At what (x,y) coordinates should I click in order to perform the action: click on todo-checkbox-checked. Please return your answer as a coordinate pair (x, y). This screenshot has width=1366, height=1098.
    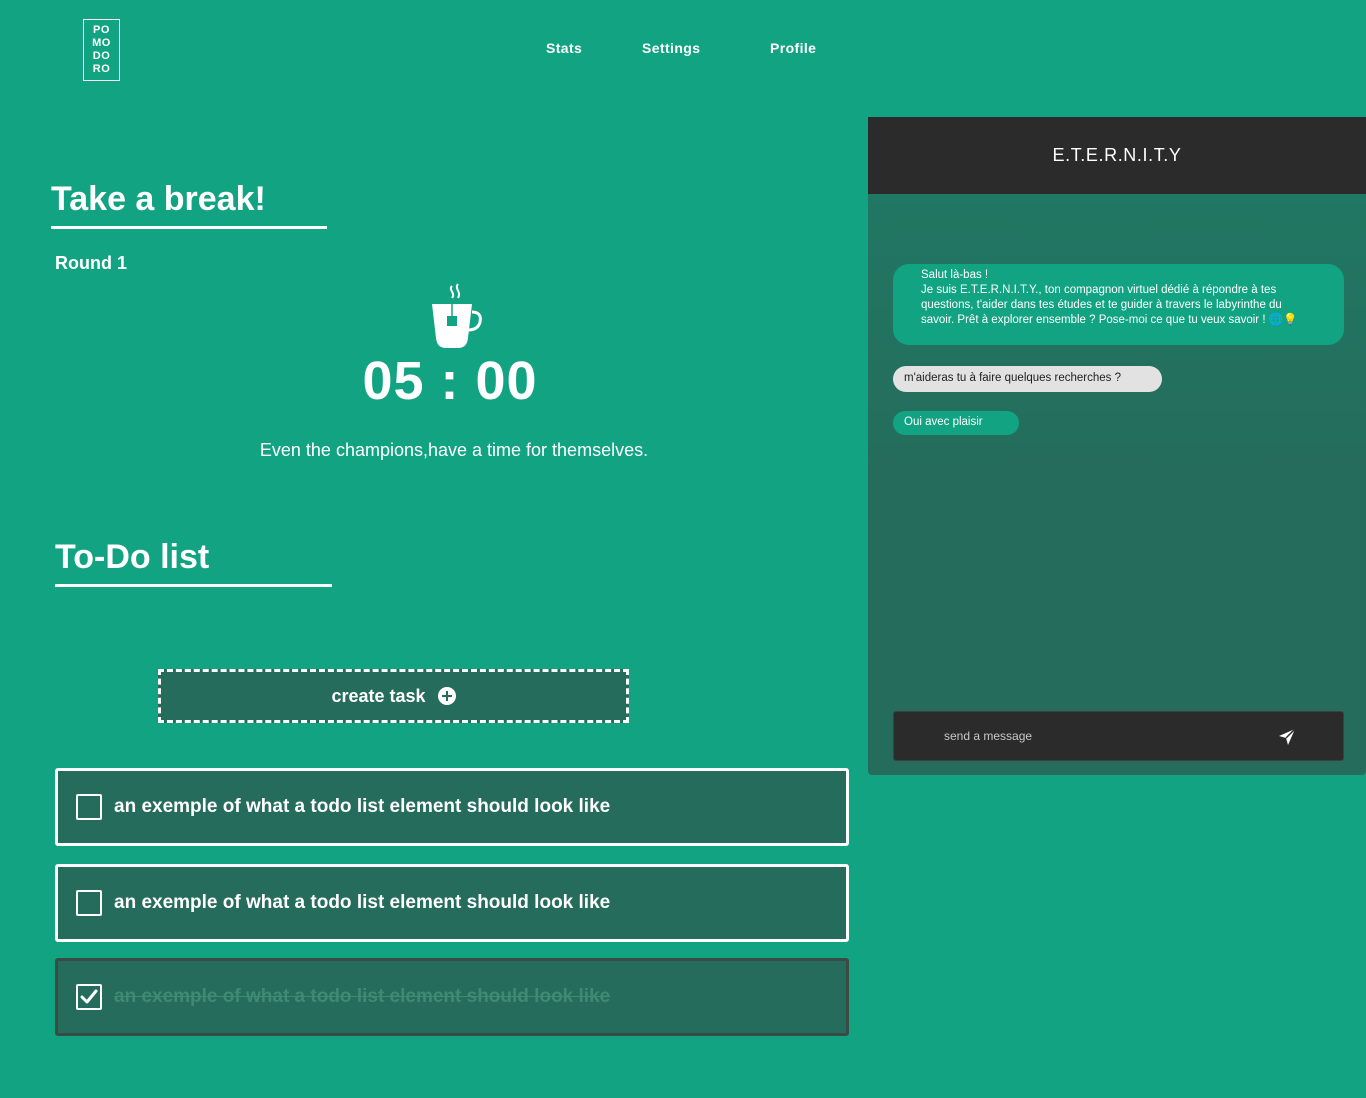
    Looking at the image, I should click on (89, 997).